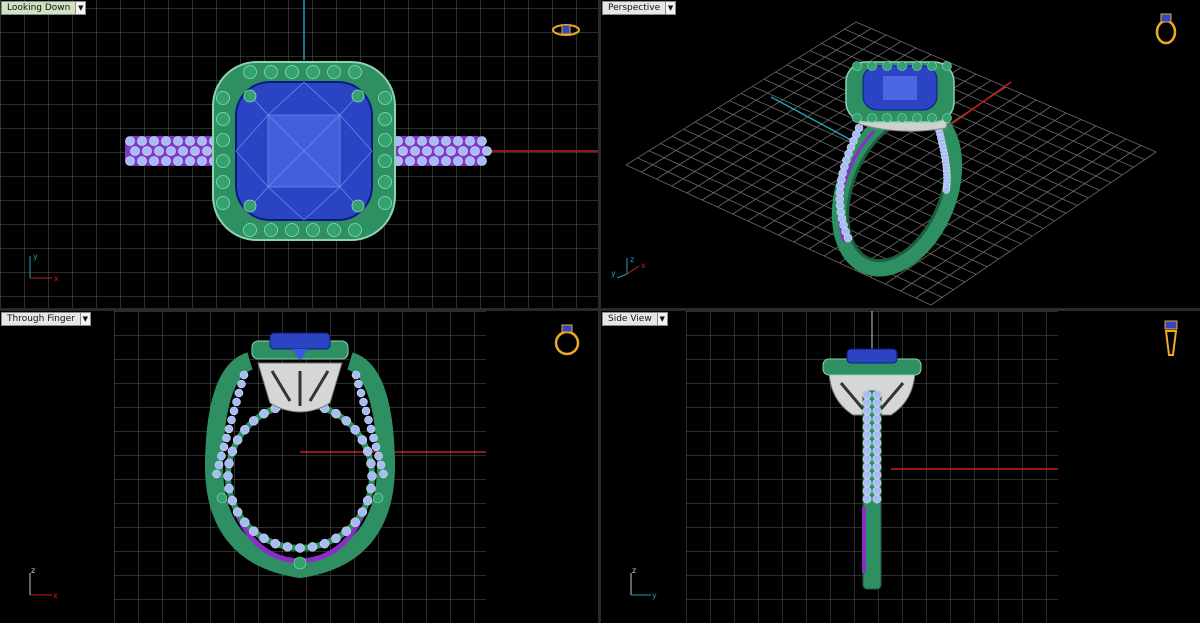 The height and width of the screenshot is (623, 1200). What do you see at coordinates (630, 319) in the screenshot?
I see `viewport-label: Side View` at bounding box center [630, 319].